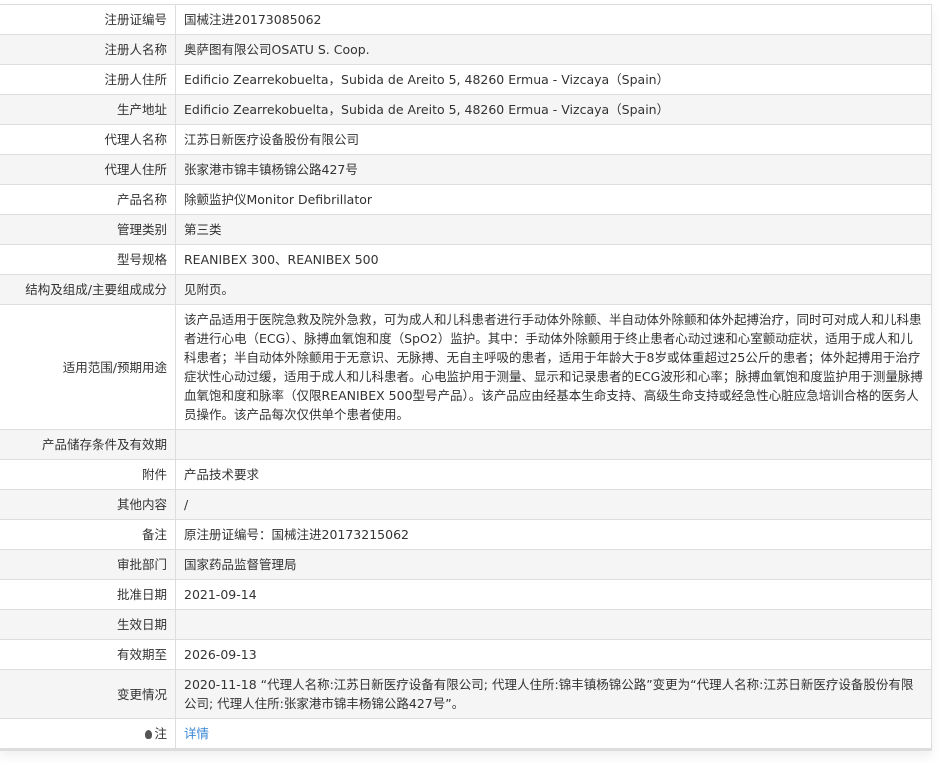 This screenshot has height=764, width=942. What do you see at coordinates (88, 694) in the screenshot?
I see `row-label: 变更情况` at bounding box center [88, 694].